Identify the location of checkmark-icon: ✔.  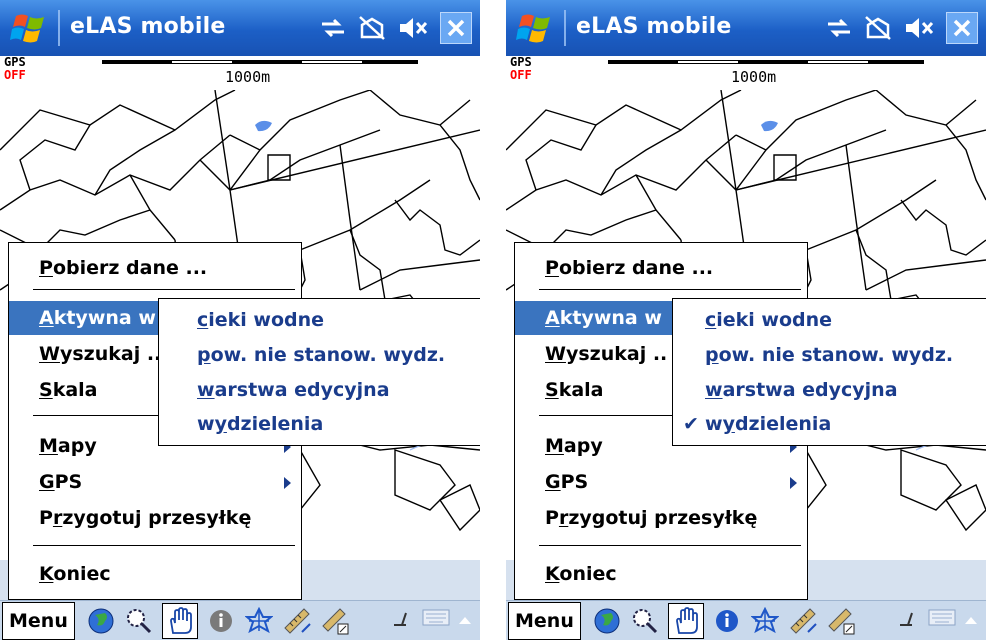
(691, 424).